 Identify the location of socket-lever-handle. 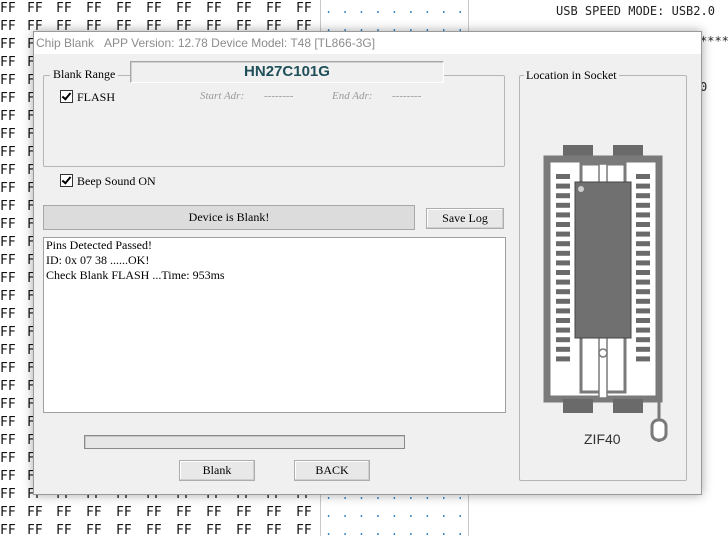
(659, 430).